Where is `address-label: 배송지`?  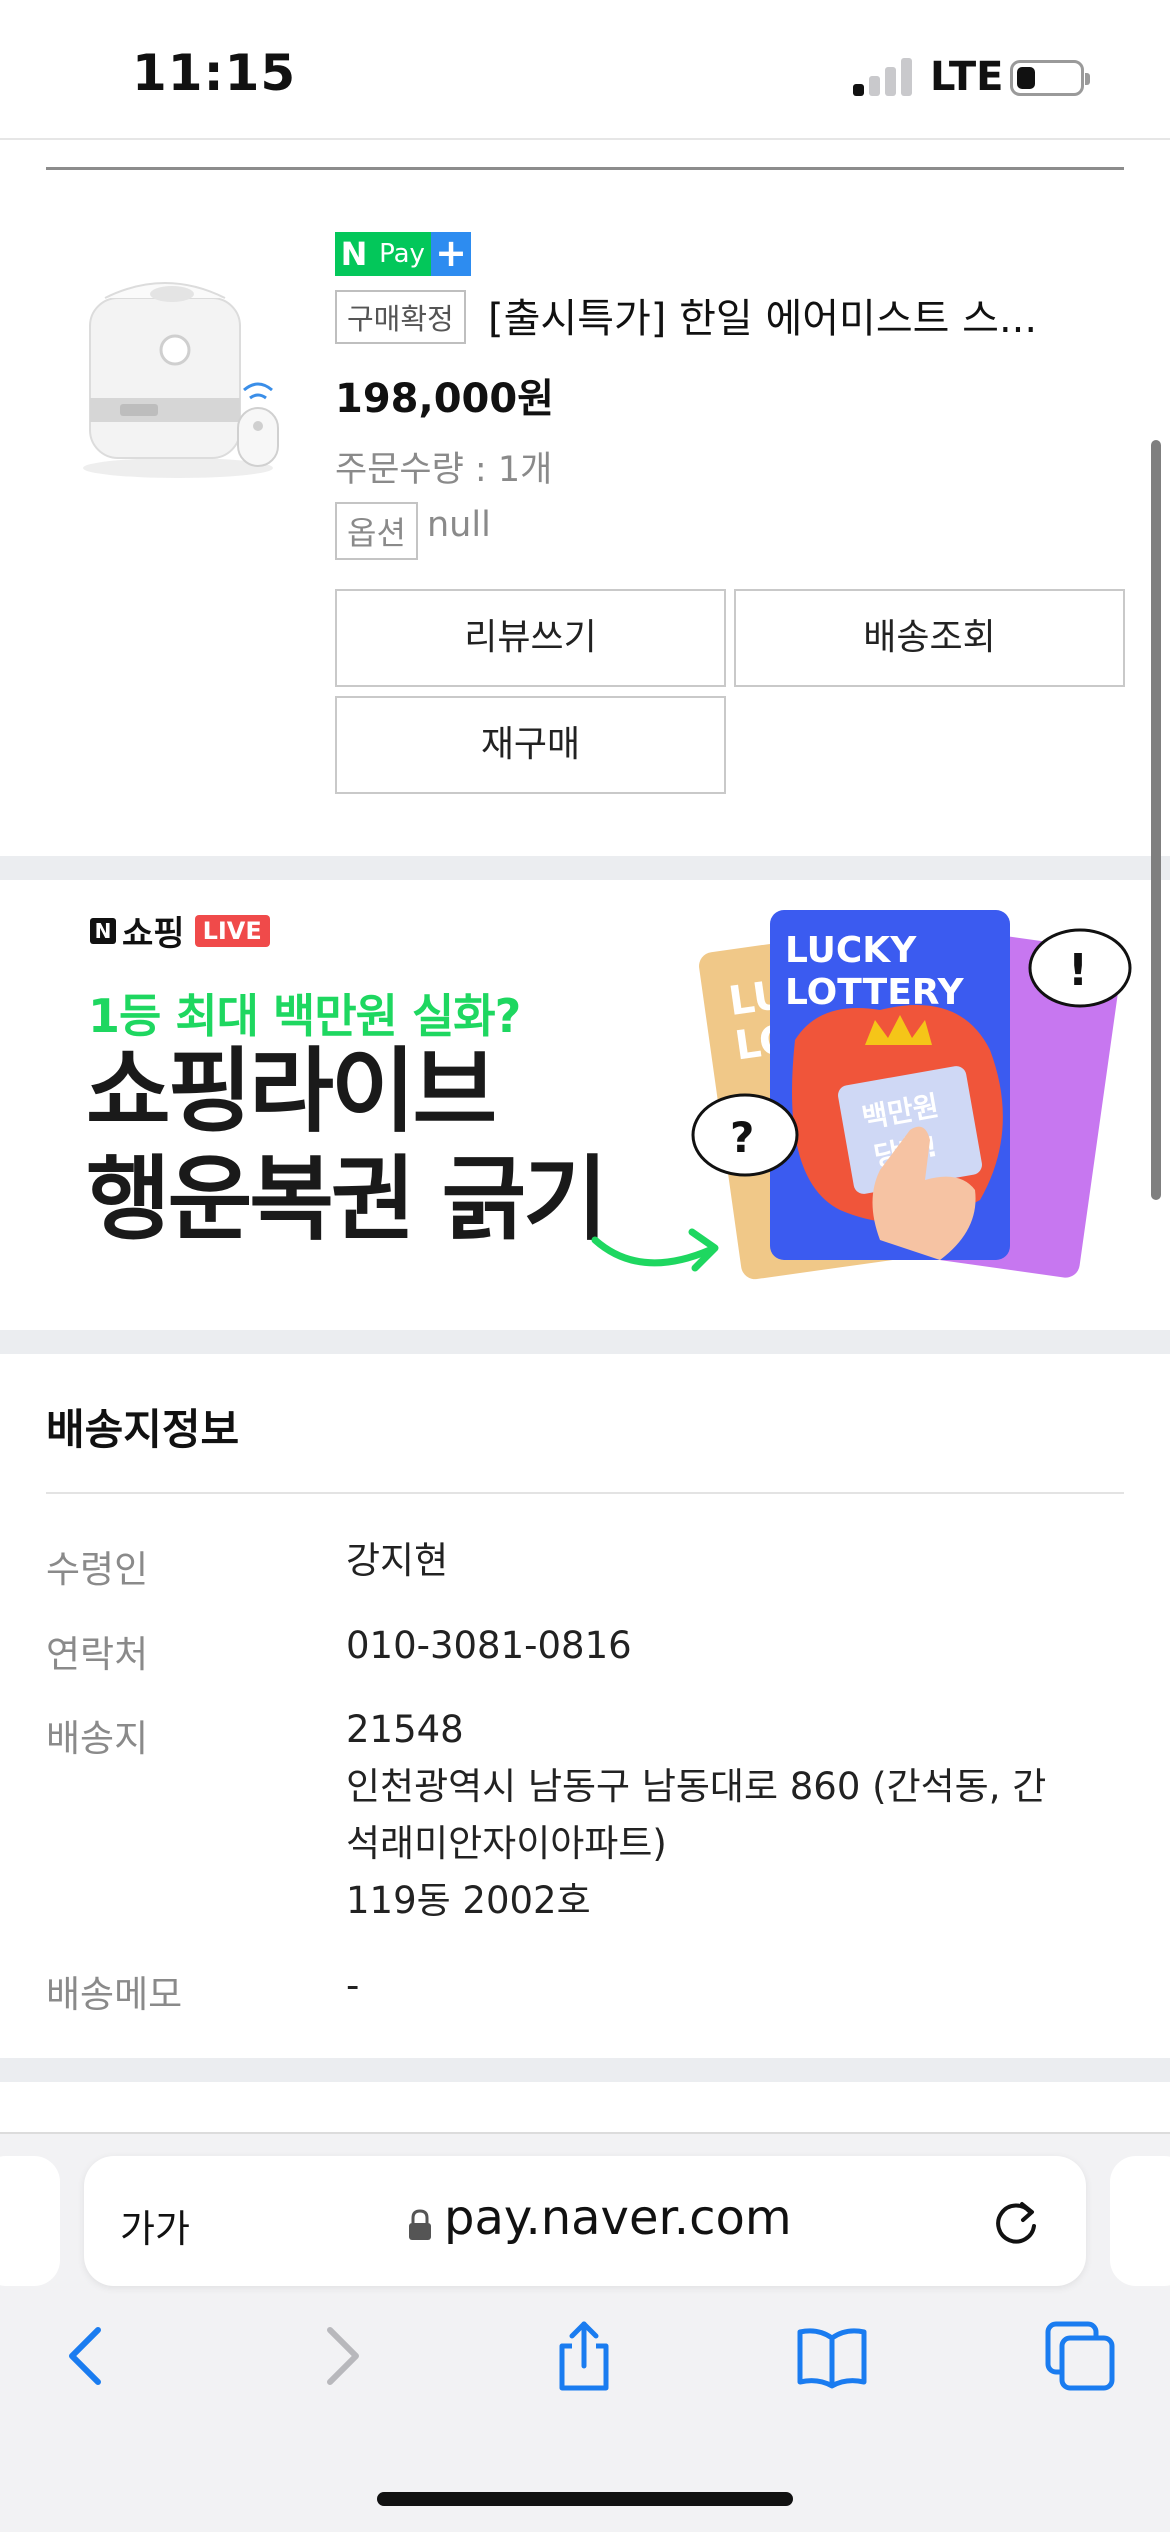
address-label: 배송지 is located at coordinates (97, 1738).